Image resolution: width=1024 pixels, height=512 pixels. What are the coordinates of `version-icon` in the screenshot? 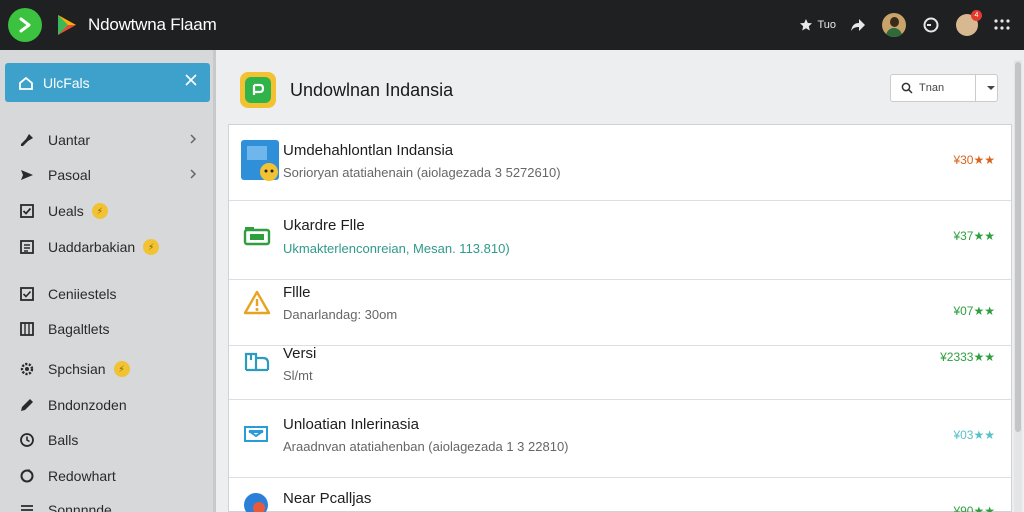 It's located at (257, 361).